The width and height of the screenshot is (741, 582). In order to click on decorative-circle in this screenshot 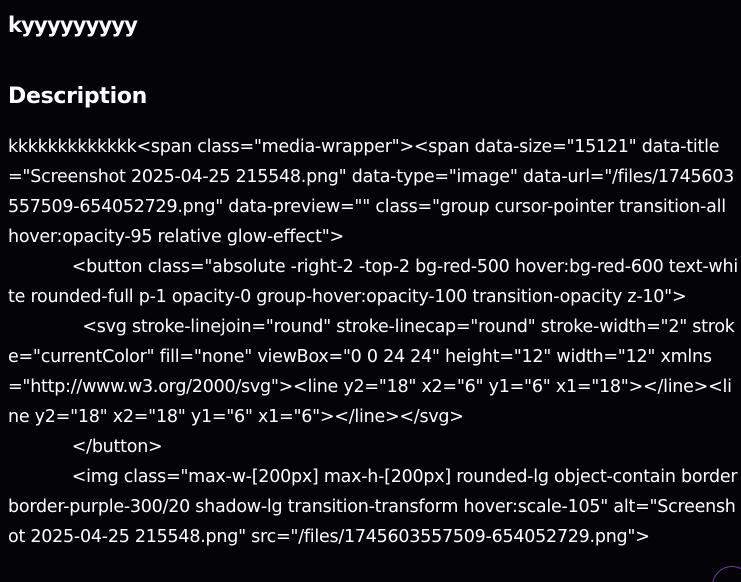, I will do `click(726, 574)`.